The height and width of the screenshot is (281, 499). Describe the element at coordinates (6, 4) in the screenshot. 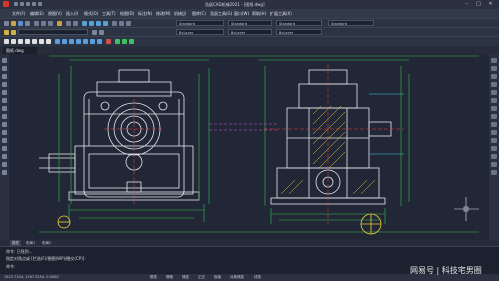

I see `app-logo-icon` at that location.